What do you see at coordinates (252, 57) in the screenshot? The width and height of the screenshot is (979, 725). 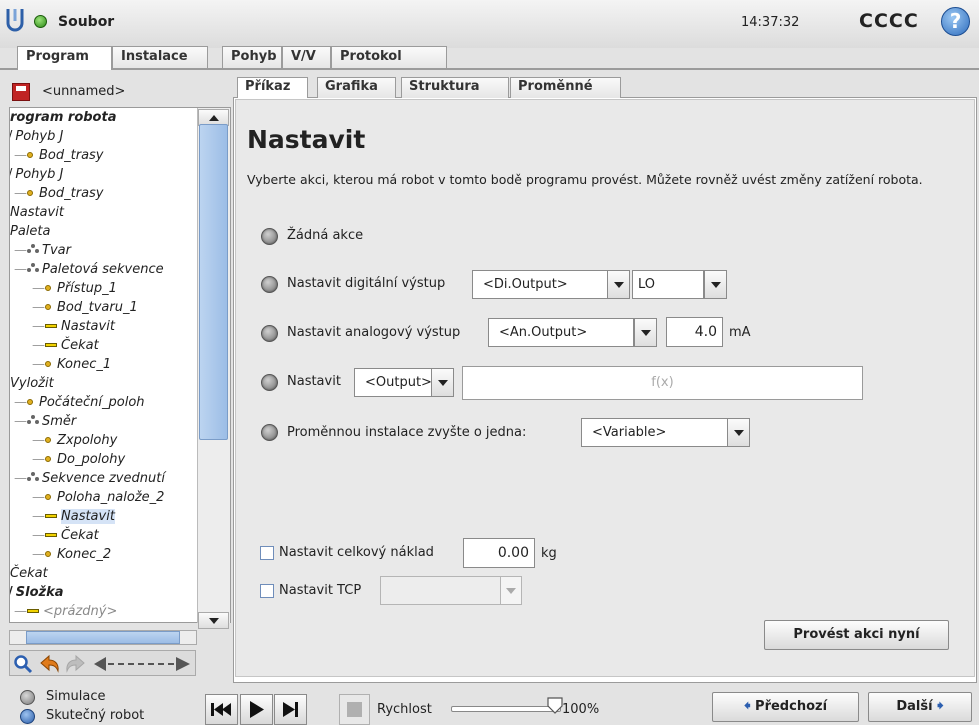 I see `tab-pohyb: Pohyb` at bounding box center [252, 57].